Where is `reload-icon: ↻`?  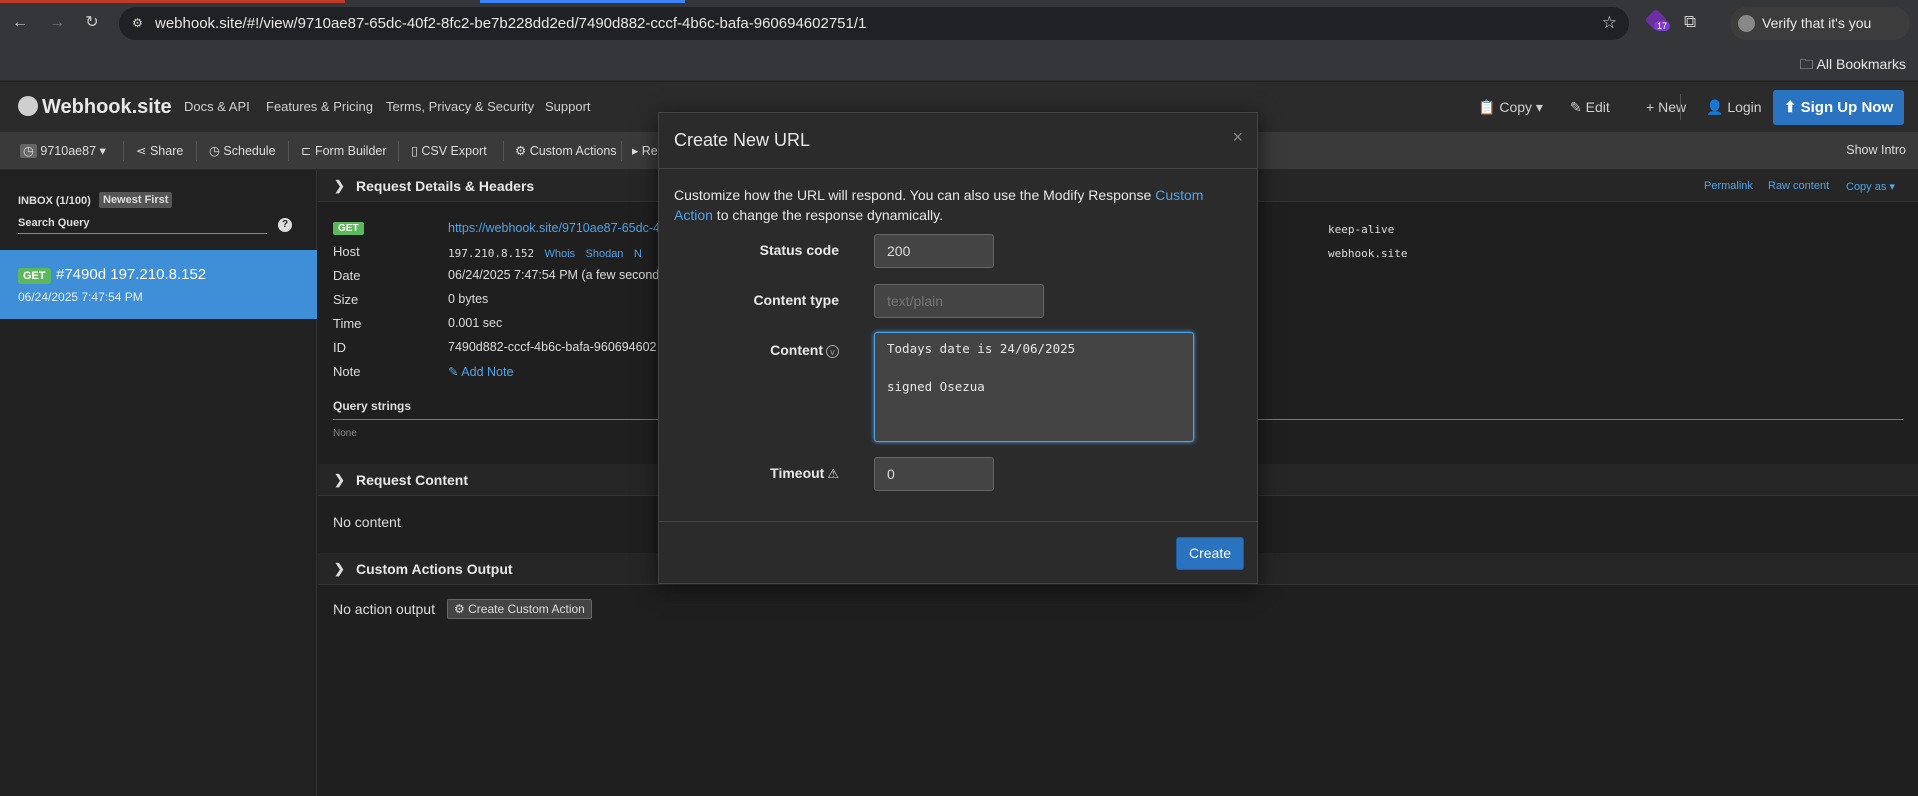
reload-icon: ↻ is located at coordinates (92, 23).